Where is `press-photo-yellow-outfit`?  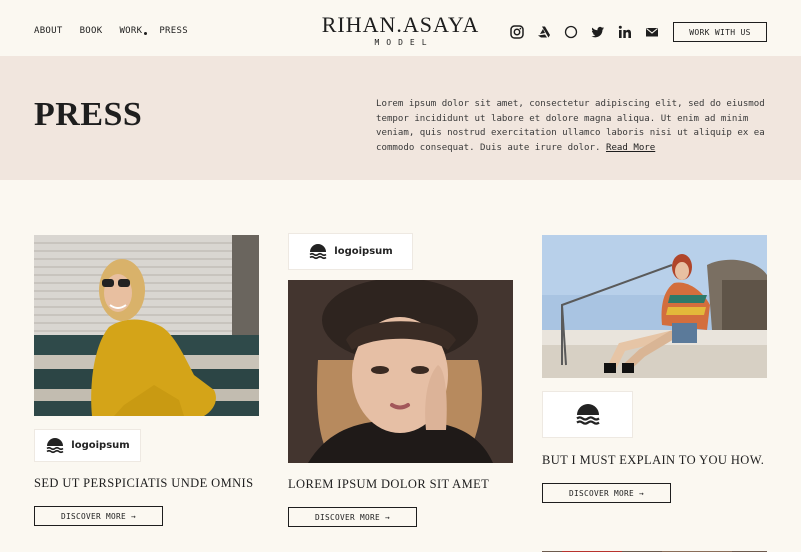 press-photo-yellow-outfit is located at coordinates (146, 325).